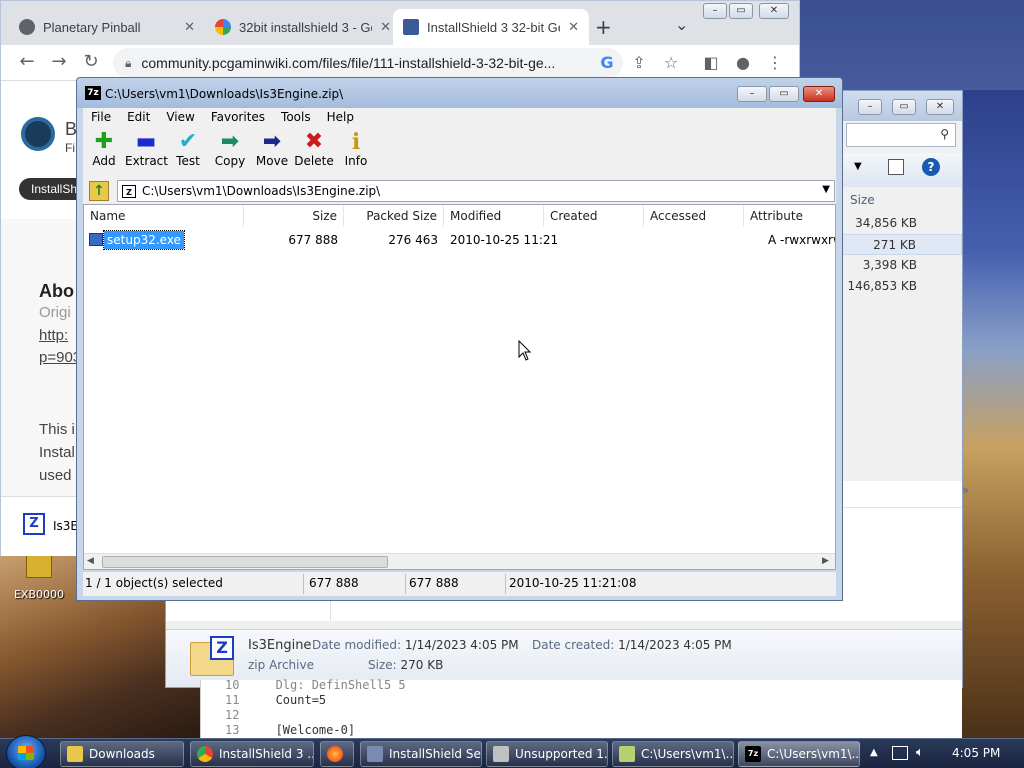  I want to click on tab-google-search: 32bit installshield 3 - Goo ✕, so click(303, 27).